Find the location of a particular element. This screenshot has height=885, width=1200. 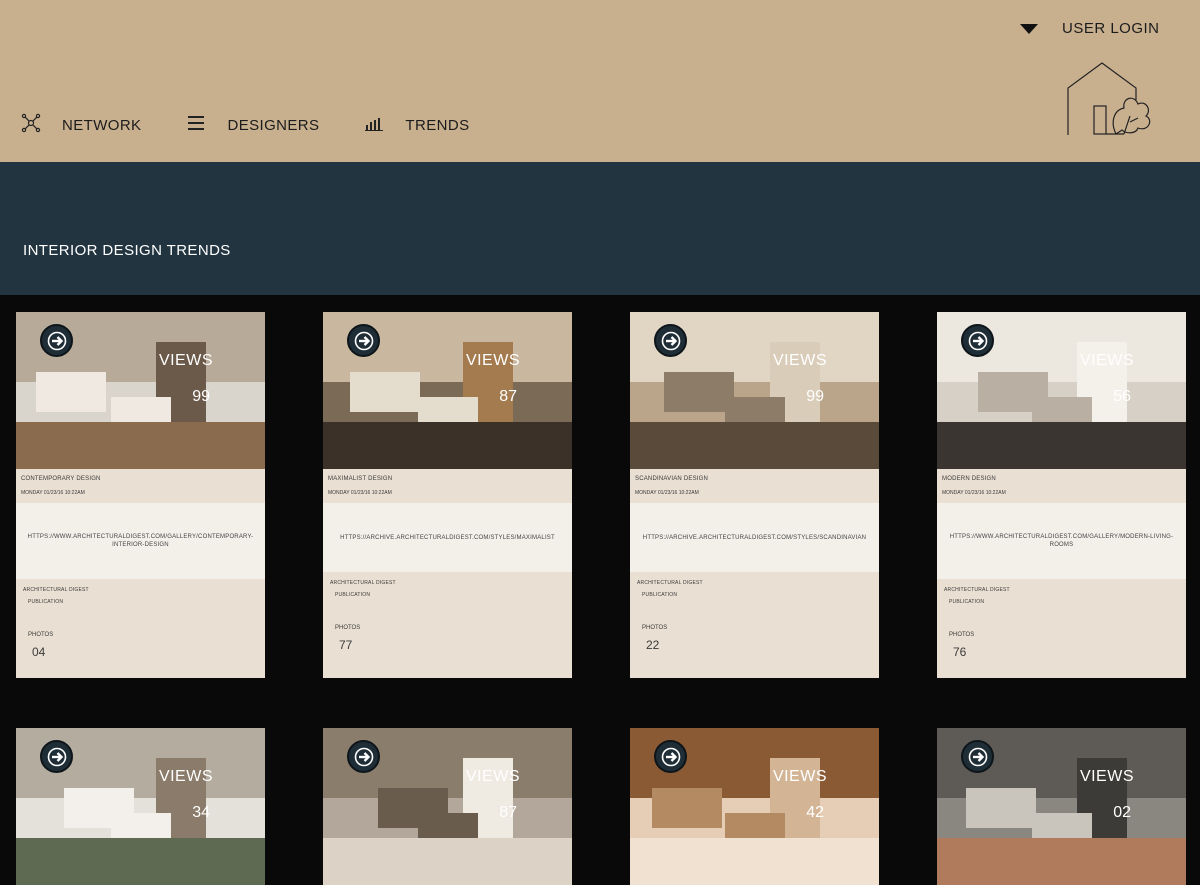

user-login-button: USER LOGIN is located at coordinates (1090, 28).